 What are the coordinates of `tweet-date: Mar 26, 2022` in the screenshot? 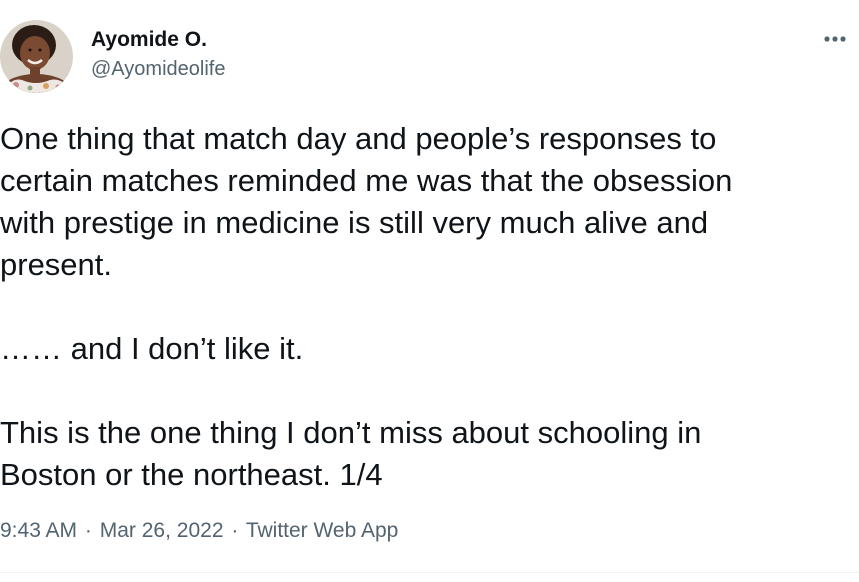 It's located at (162, 530).